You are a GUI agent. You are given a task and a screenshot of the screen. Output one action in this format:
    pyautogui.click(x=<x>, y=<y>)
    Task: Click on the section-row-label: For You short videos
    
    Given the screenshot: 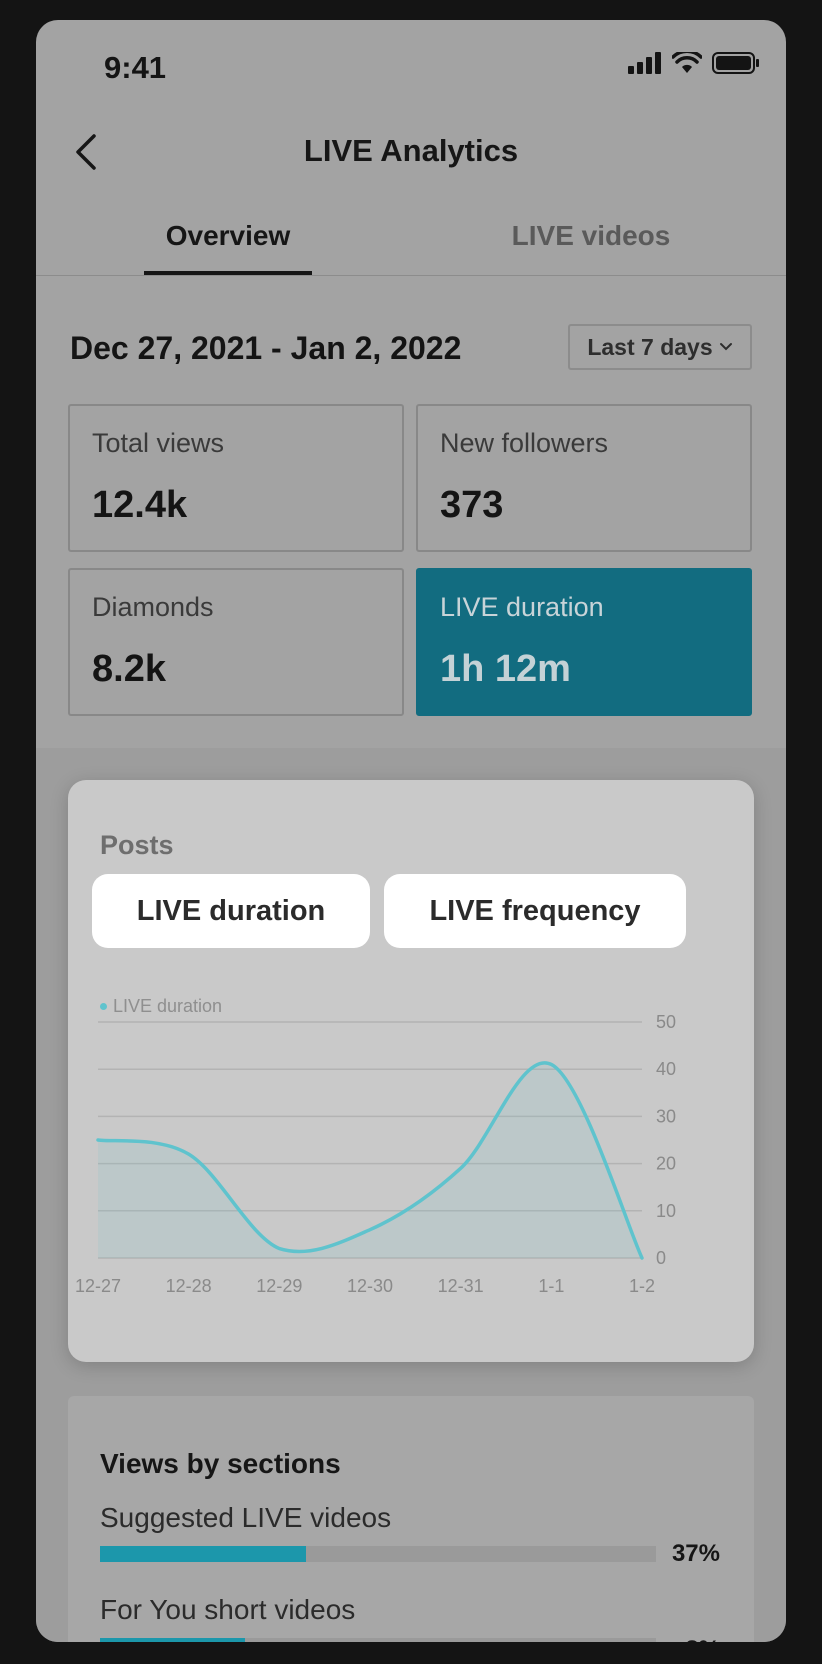 What is the action you would take?
    pyautogui.click(x=228, y=1609)
    